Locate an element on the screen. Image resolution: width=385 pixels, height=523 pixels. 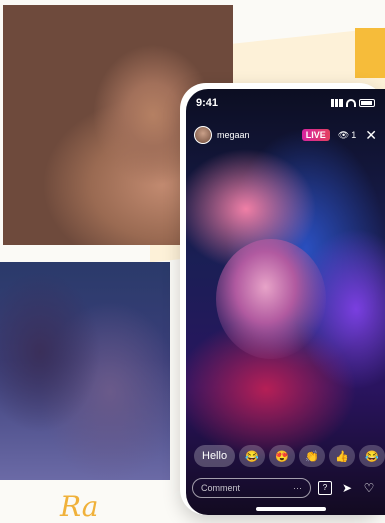
reaction-button: 👏 is located at coordinates (312, 456).